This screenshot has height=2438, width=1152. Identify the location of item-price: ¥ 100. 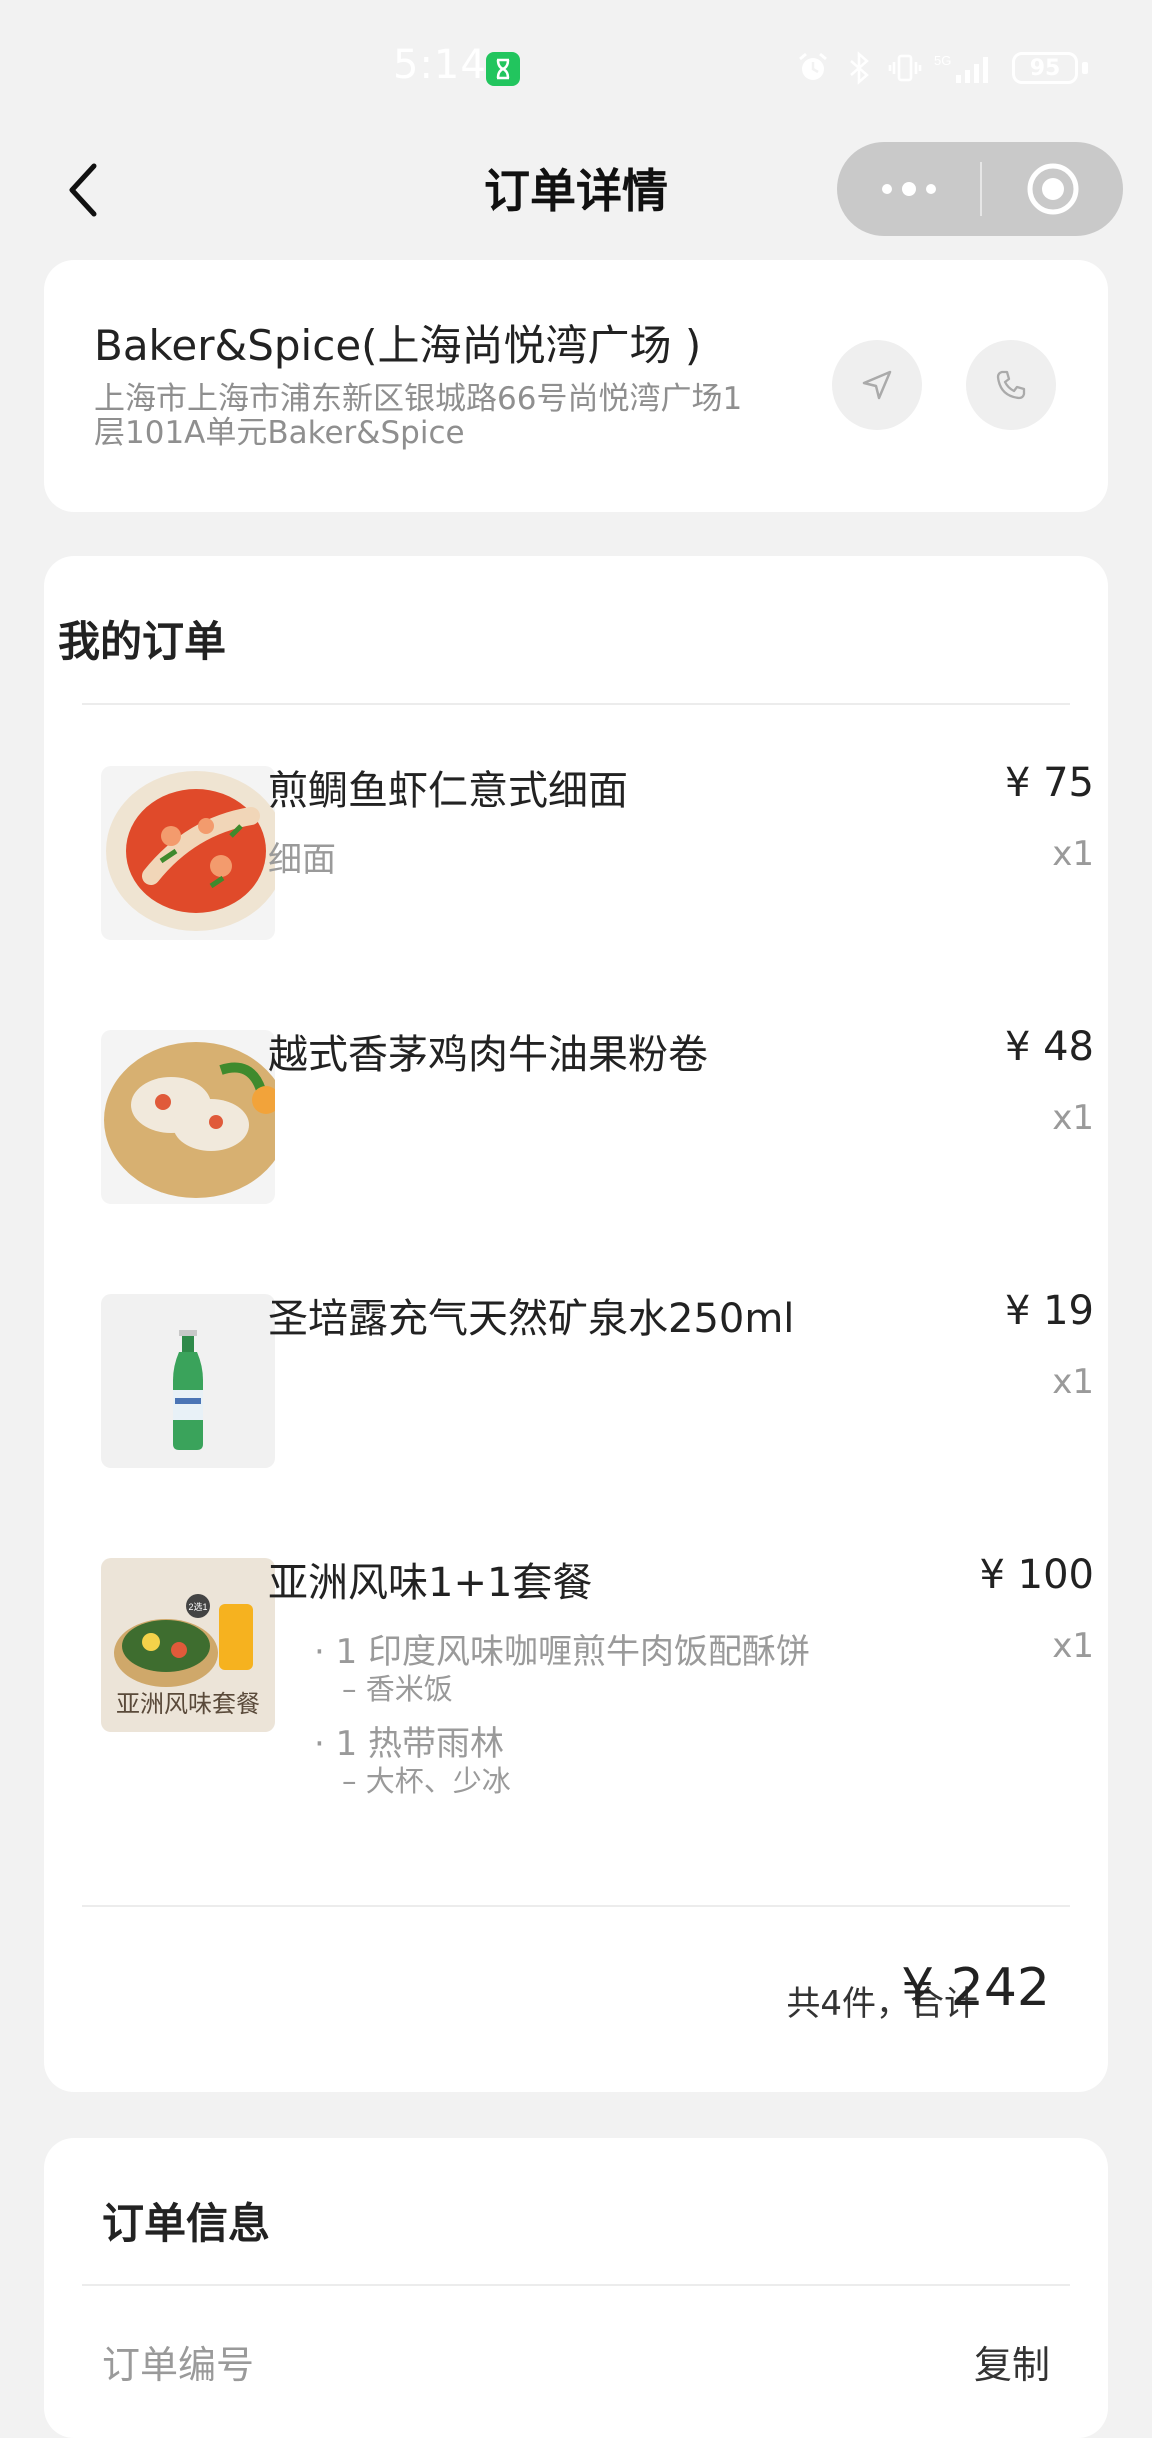
(1036, 1575).